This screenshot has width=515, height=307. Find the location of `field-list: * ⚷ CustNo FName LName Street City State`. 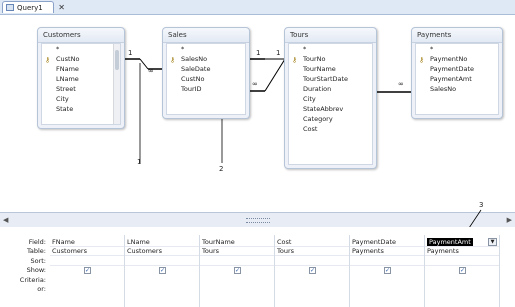

field-list: * ⚷ CustNo FName LName Street City State is located at coordinates (81, 84).